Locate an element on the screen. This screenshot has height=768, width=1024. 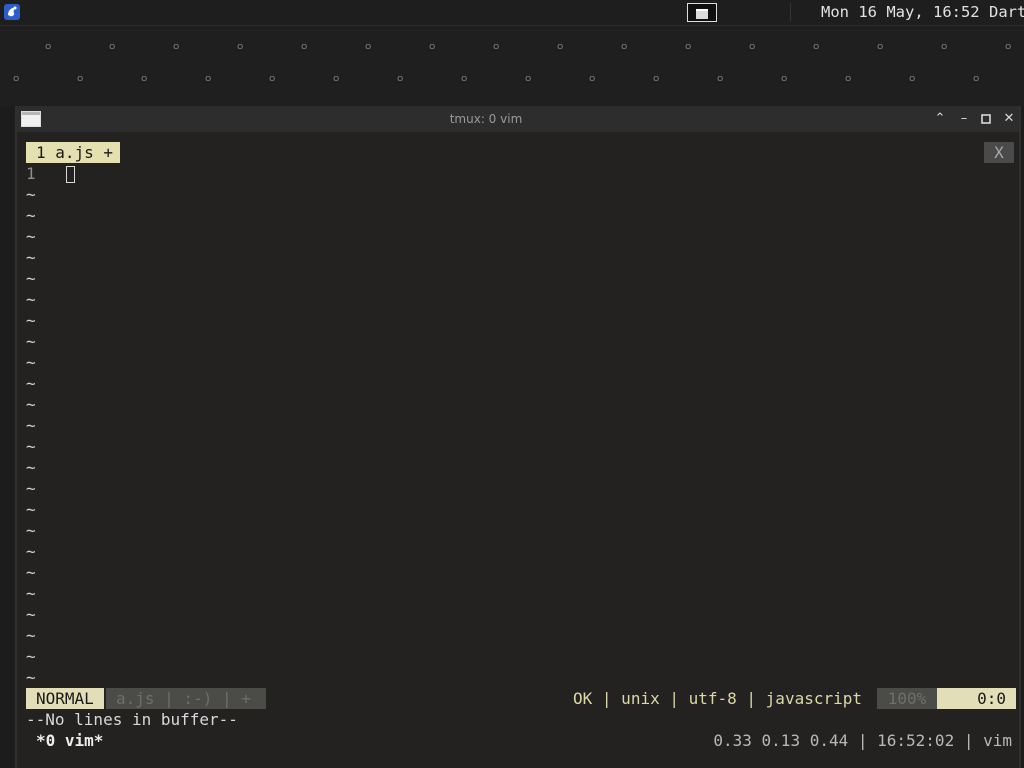
window-titlebar: tmux: 0 vim ⌃ – ✕ is located at coordinates (518, 119).